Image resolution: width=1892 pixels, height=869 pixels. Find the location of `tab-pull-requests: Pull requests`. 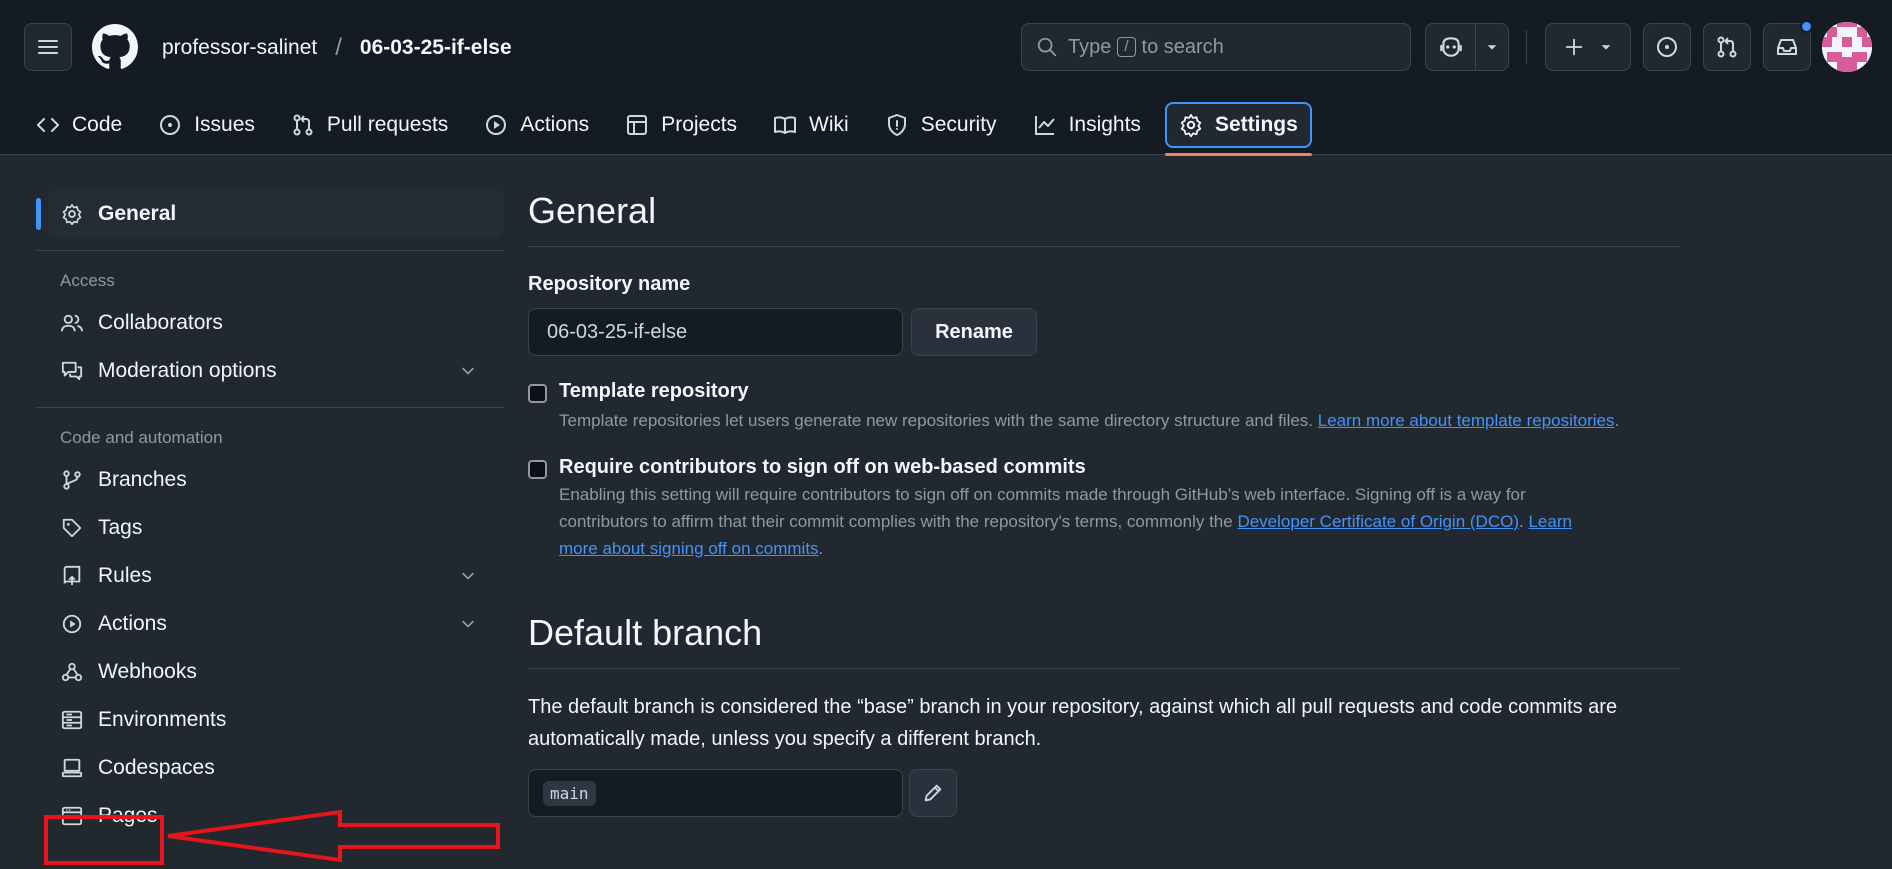

tab-pull-requests: Pull requests is located at coordinates (369, 125).